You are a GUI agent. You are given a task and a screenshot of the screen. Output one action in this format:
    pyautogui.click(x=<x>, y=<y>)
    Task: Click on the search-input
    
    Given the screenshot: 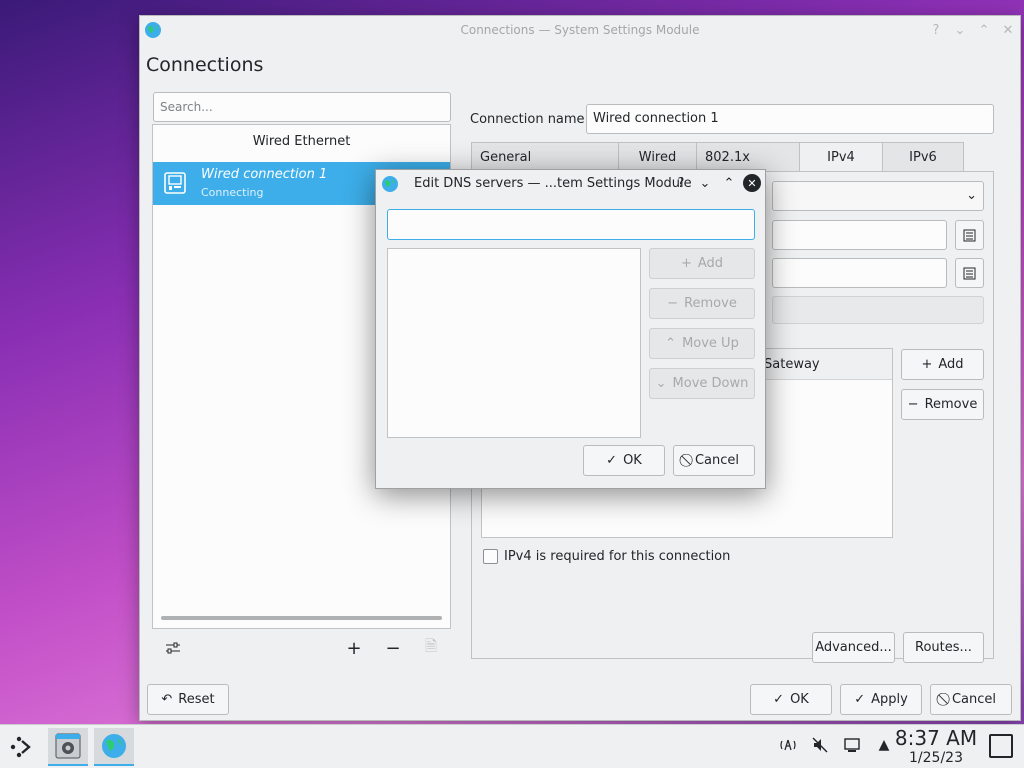 What is the action you would take?
    pyautogui.click(x=302, y=107)
    